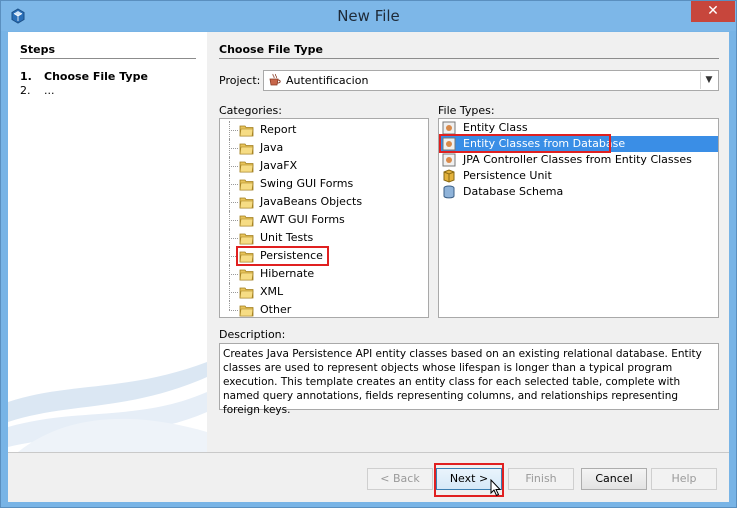 This screenshot has height=508, width=737. Describe the element at coordinates (25, 90) in the screenshot. I see `step-number: 2.` at that location.